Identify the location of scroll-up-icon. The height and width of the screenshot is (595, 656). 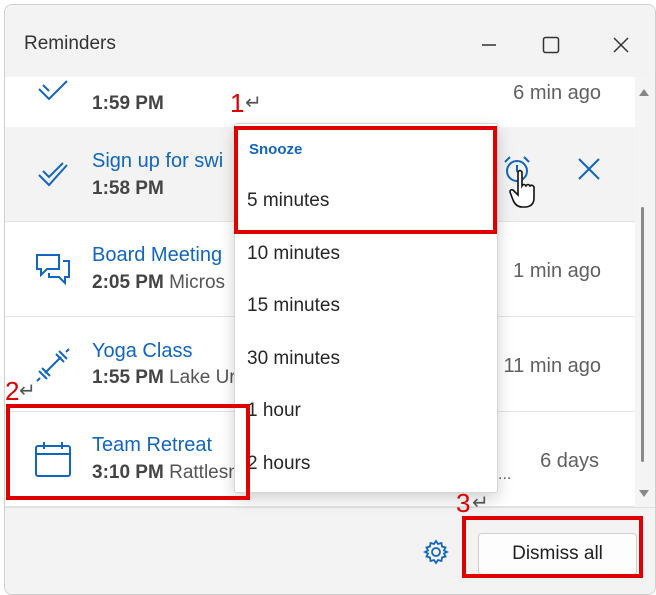
(644, 92).